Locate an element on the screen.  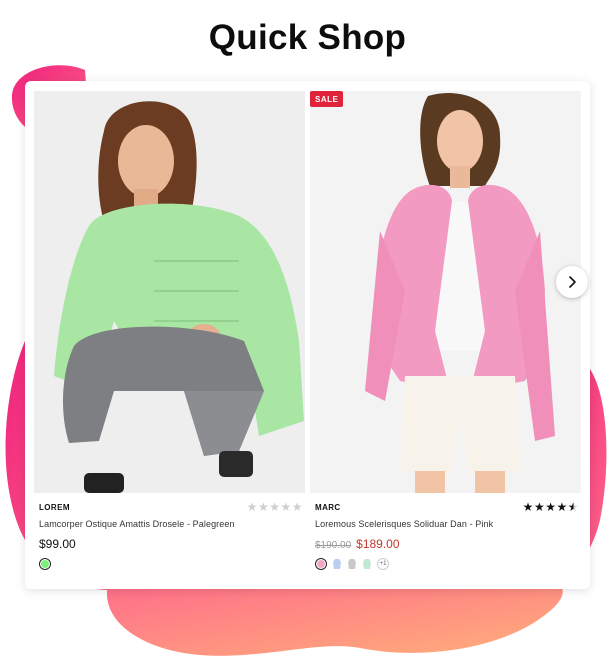
swatch-pink is located at coordinates (321, 564).